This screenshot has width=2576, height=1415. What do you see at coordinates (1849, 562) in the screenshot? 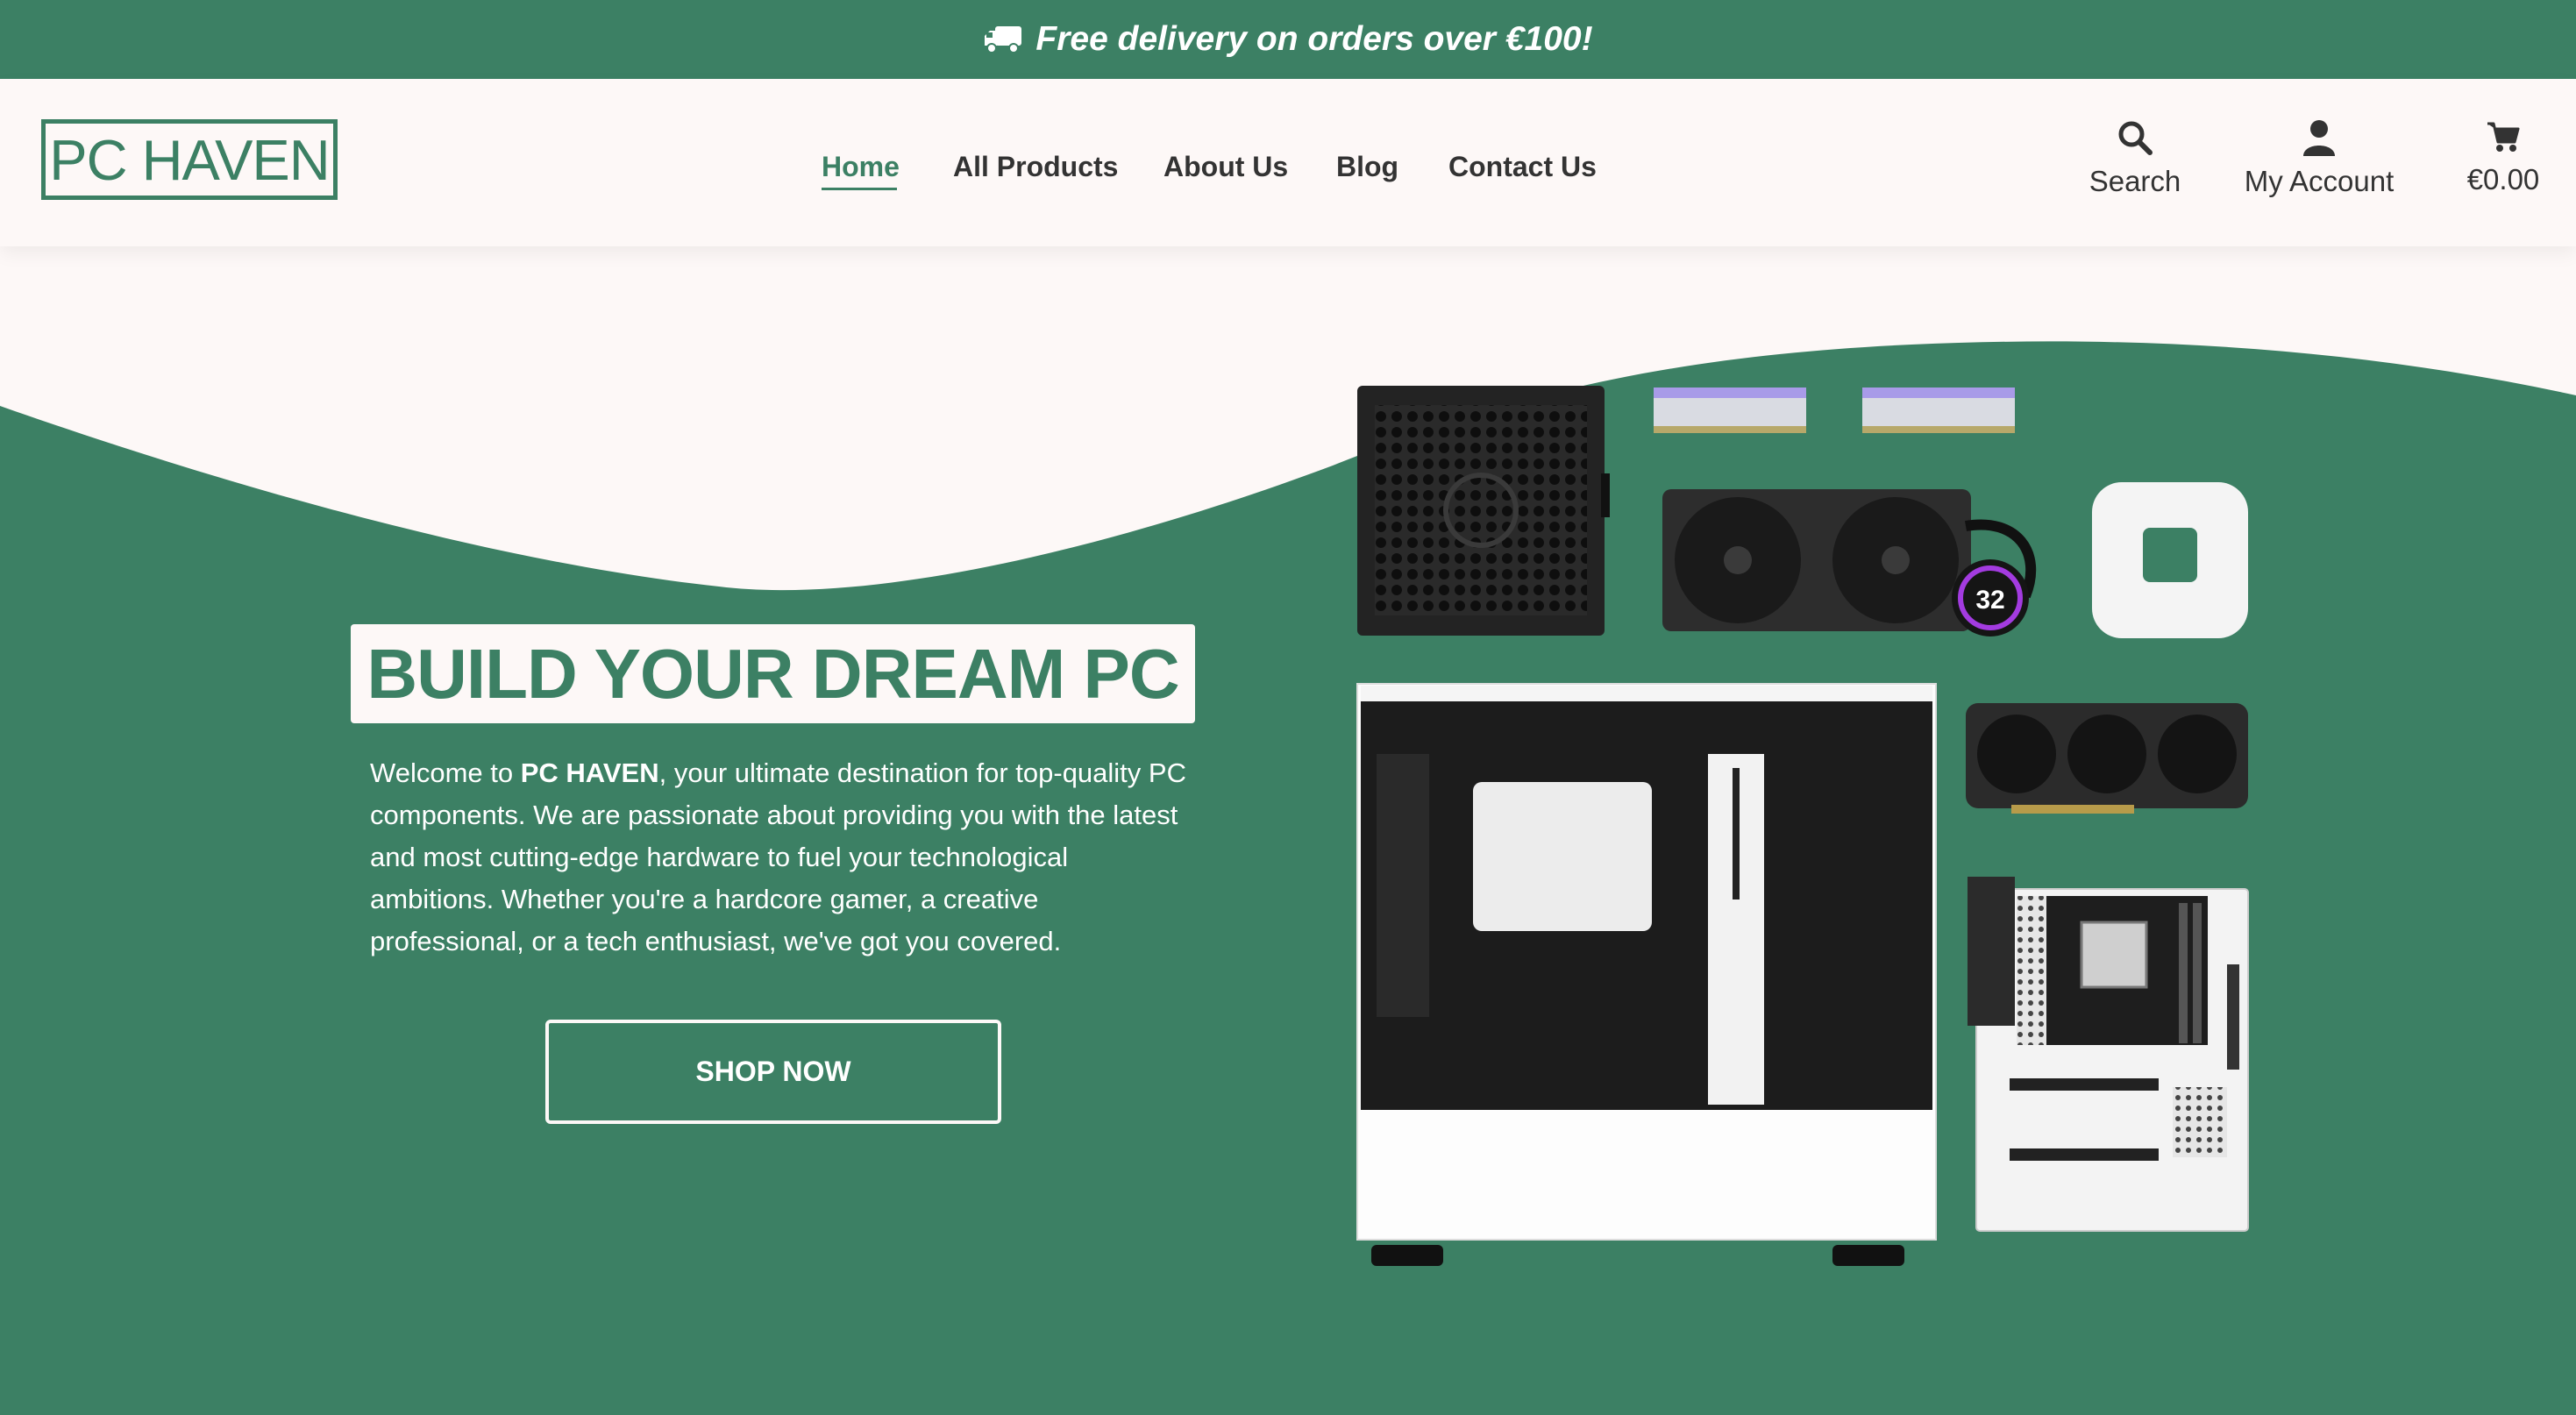
I see `aio-liquid-cooler: 32` at bounding box center [1849, 562].